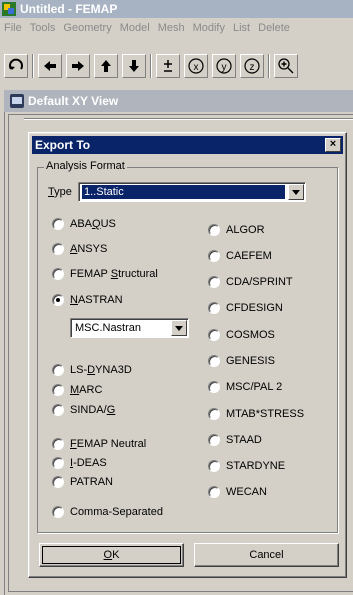 The image size is (353, 595). I want to click on nastran-version-value: MSC.Nastran, so click(108, 328).